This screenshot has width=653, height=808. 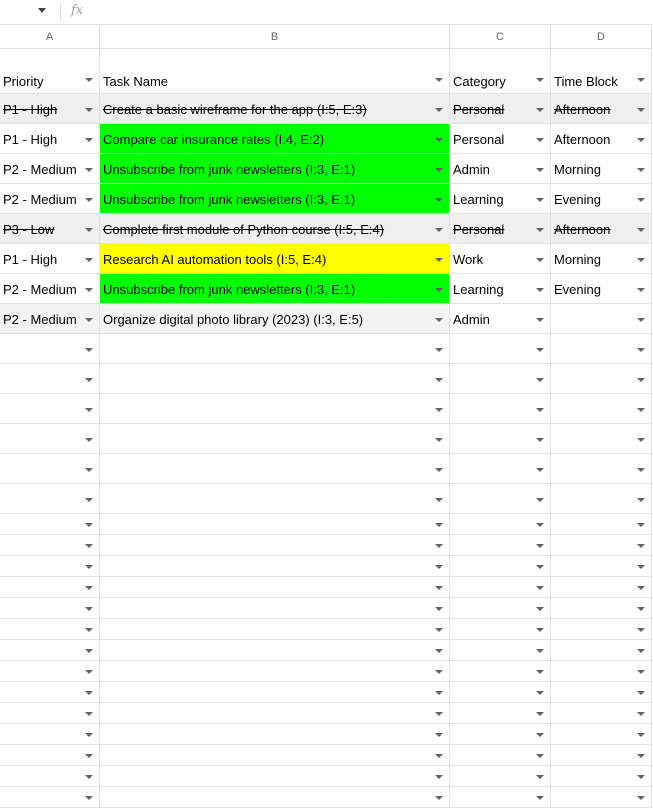 I want to click on column-header-b: B, so click(x=275, y=37).